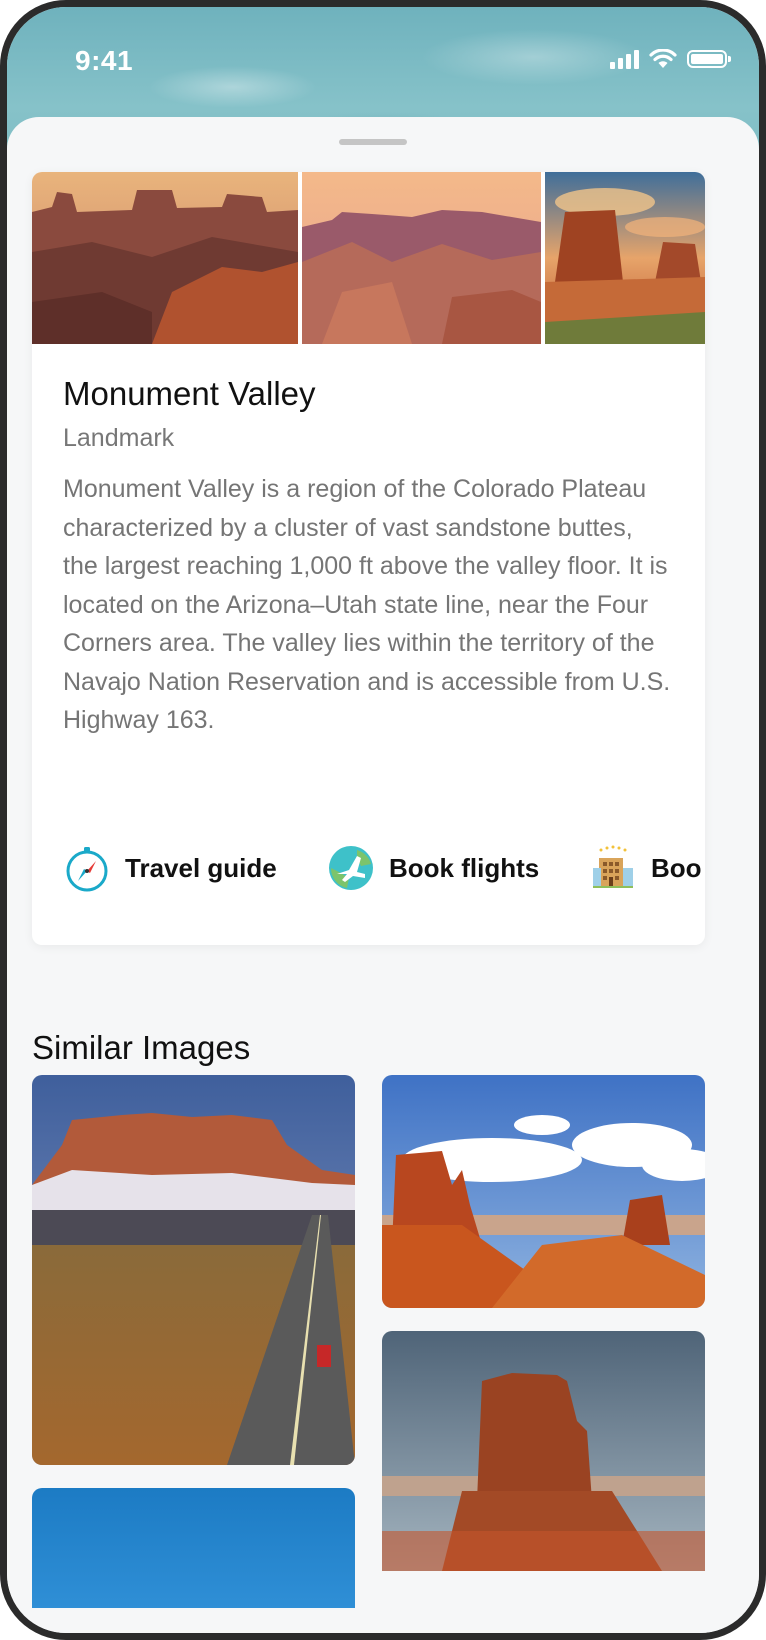 Image resolution: width=766 pixels, height=1640 pixels. I want to click on sheet-grabber-handle, so click(373, 142).